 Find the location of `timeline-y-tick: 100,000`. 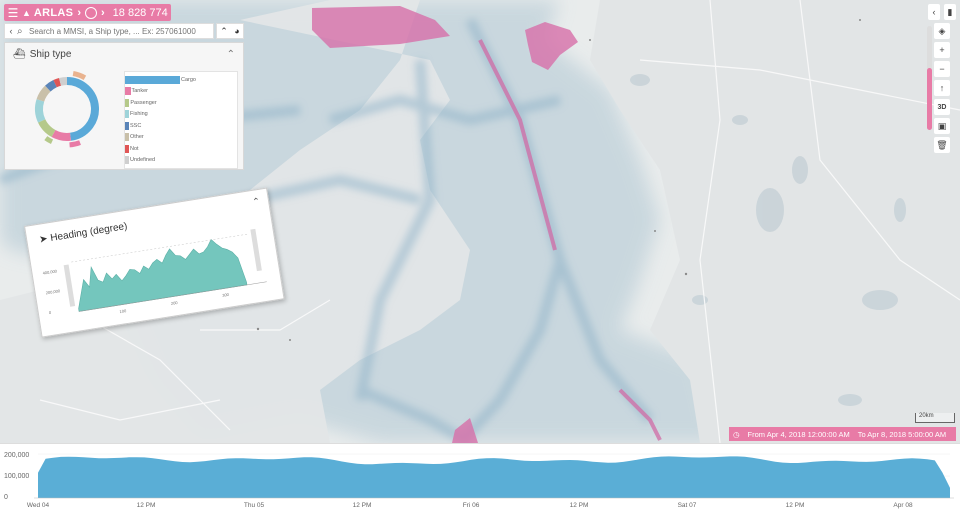

timeline-y-tick: 100,000 is located at coordinates (16, 476).